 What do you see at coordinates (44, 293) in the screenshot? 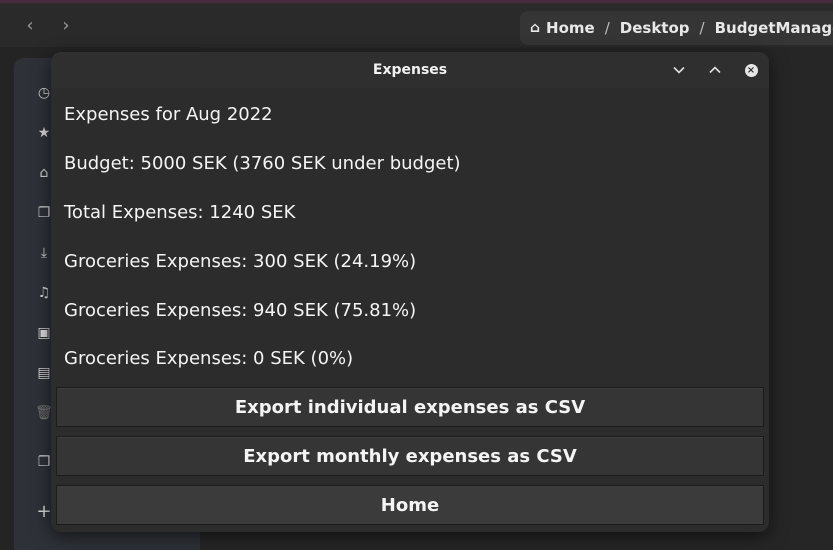
I see `music-icon: ♫` at bounding box center [44, 293].